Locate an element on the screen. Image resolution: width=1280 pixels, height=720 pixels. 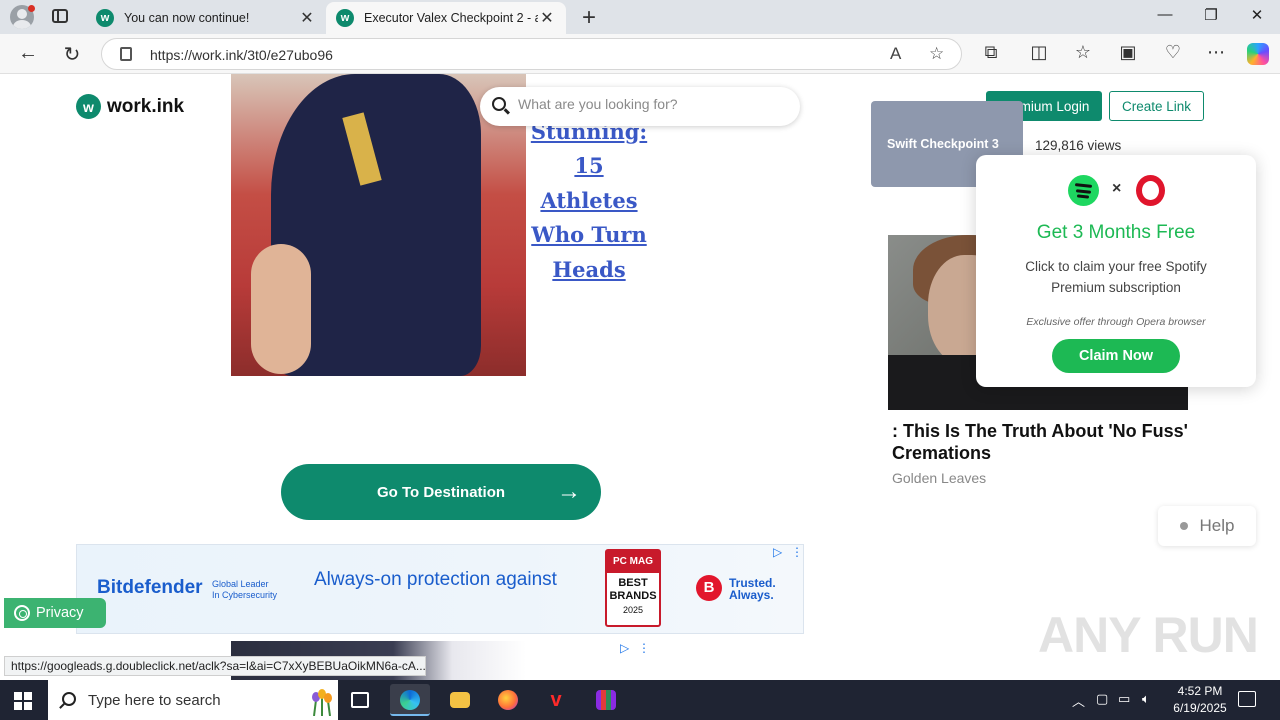
site-logo: w work.ink is located at coordinates (130, 106).